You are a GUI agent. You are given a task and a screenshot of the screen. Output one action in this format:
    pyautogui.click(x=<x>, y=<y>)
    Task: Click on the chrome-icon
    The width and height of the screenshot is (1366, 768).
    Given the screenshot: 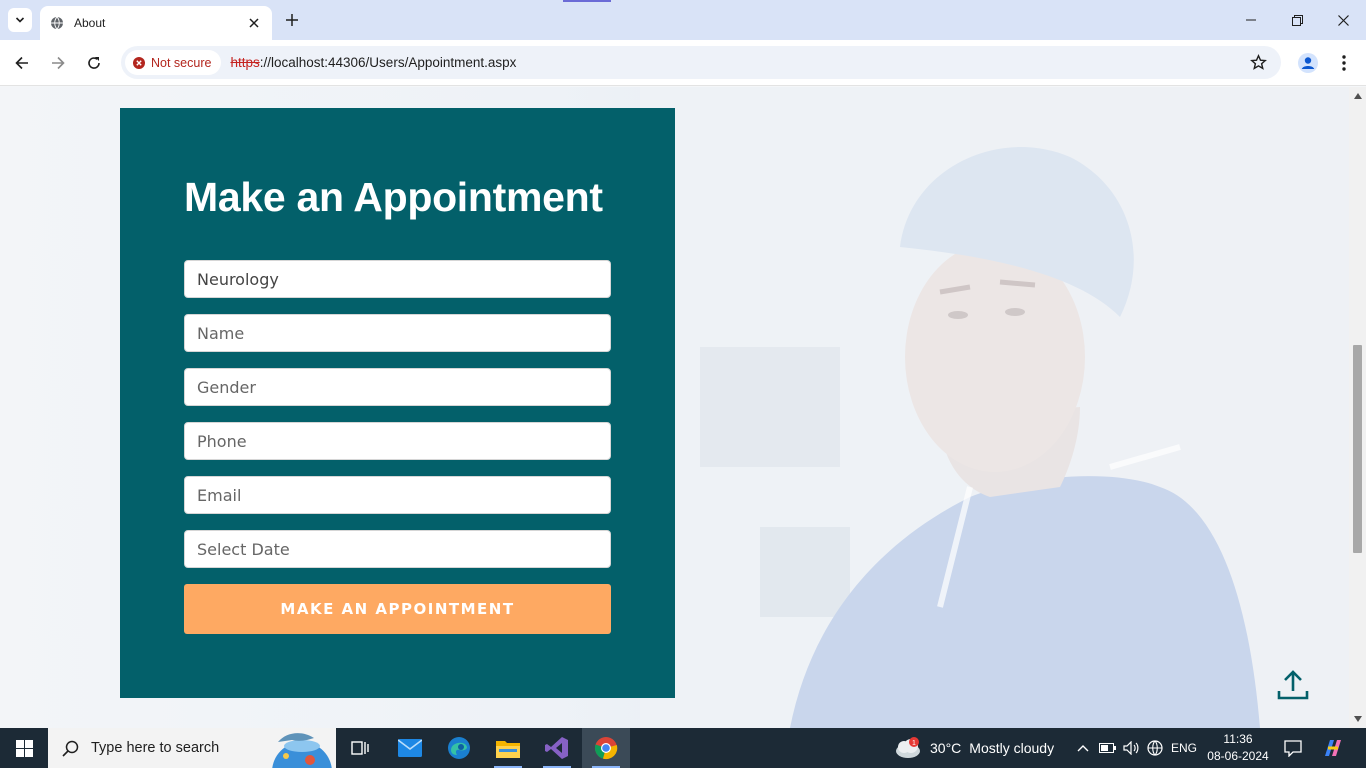 What is the action you would take?
    pyautogui.click(x=606, y=748)
    